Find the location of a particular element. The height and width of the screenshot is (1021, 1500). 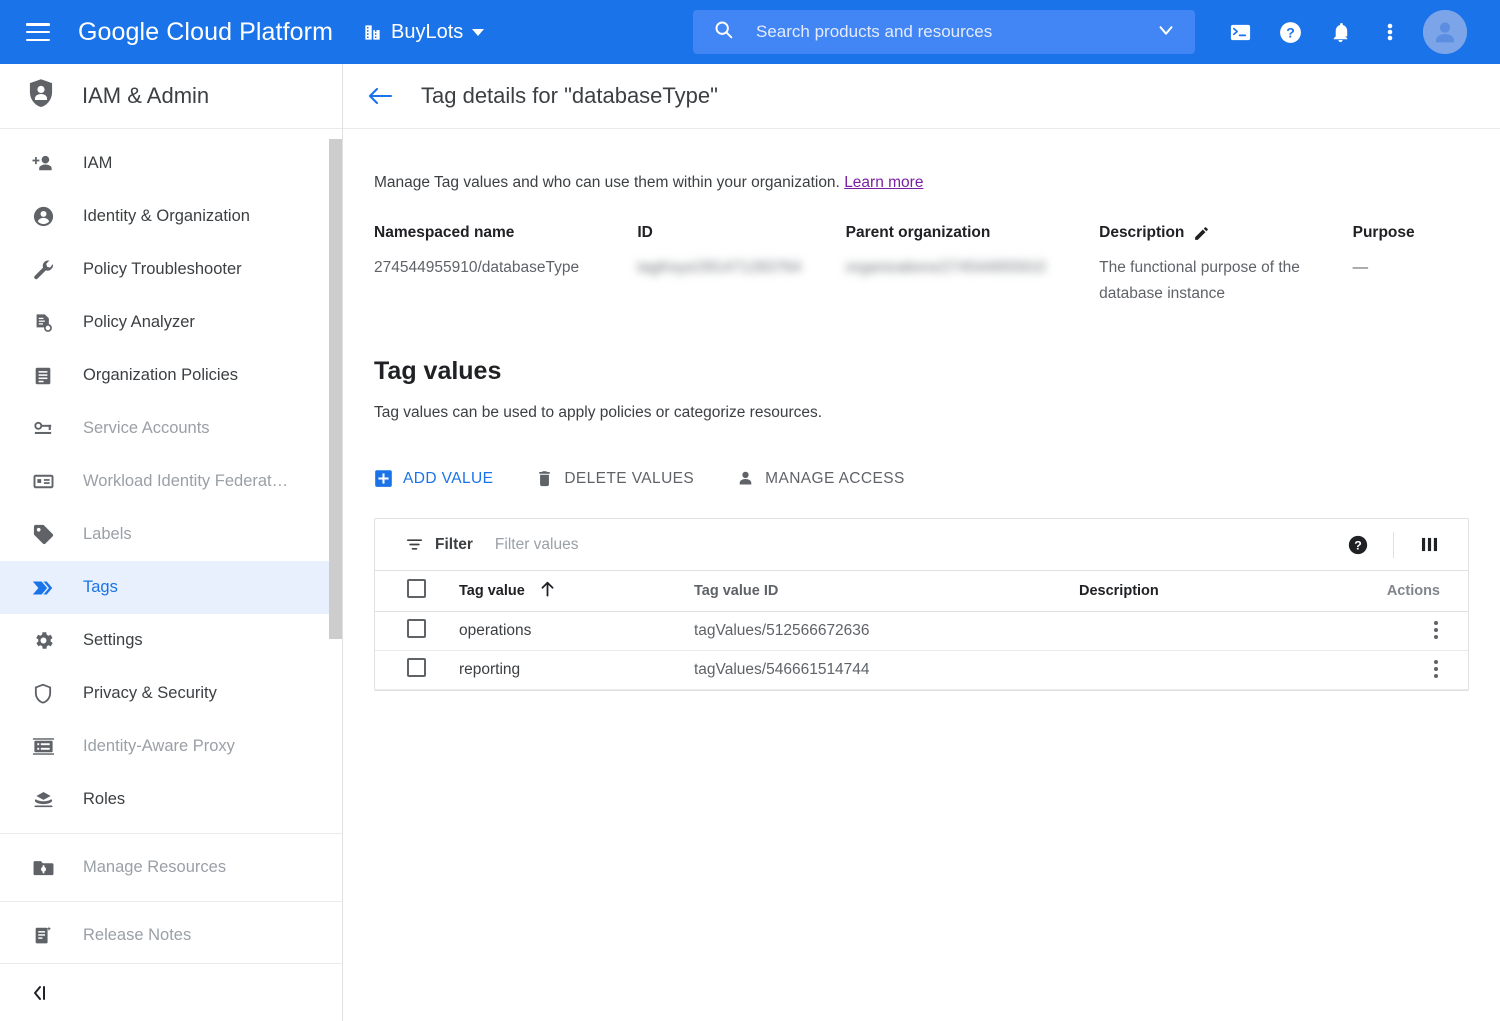

row-tag-value-id: tagValues/546661514744 is located at coordinates (886, 670).